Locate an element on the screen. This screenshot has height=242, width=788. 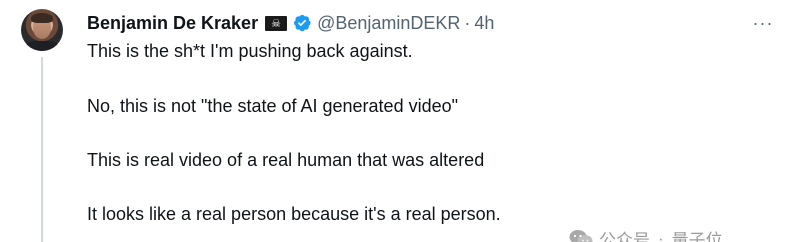
verified-badge-icon is located at coordinates (302, 23).